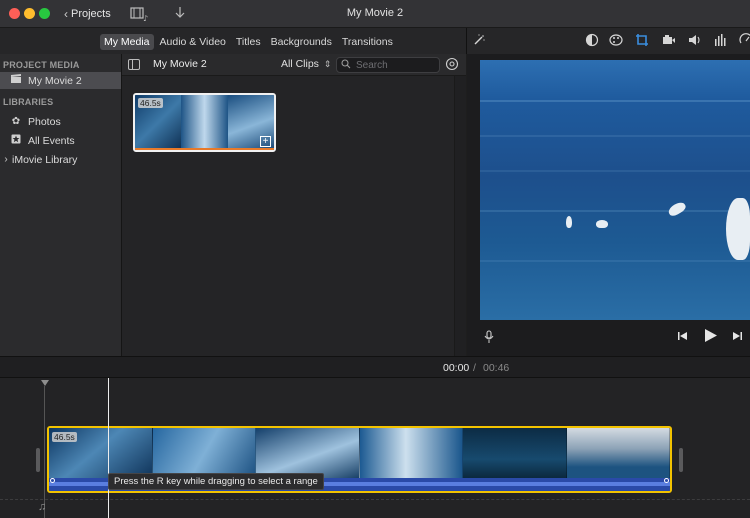  Describe the element at coordinates (666, 480) in the screenshot. I see `audio-fade-handle-right` at that location.